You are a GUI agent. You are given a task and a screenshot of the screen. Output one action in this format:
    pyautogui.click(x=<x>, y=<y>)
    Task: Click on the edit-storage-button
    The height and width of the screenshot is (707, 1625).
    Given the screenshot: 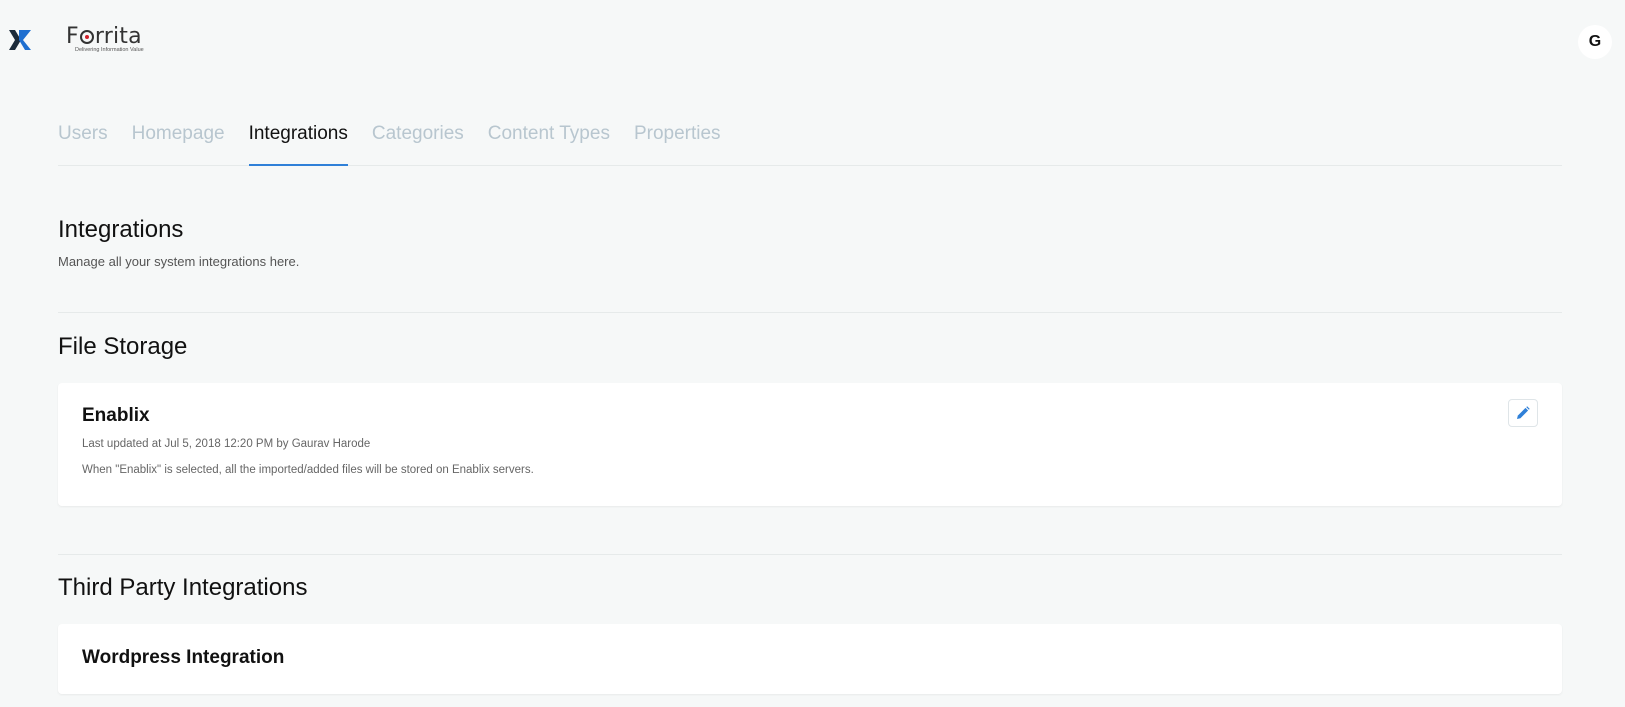 What is the action you would take?
    pyautogui.click(x=1523, y=413)
    